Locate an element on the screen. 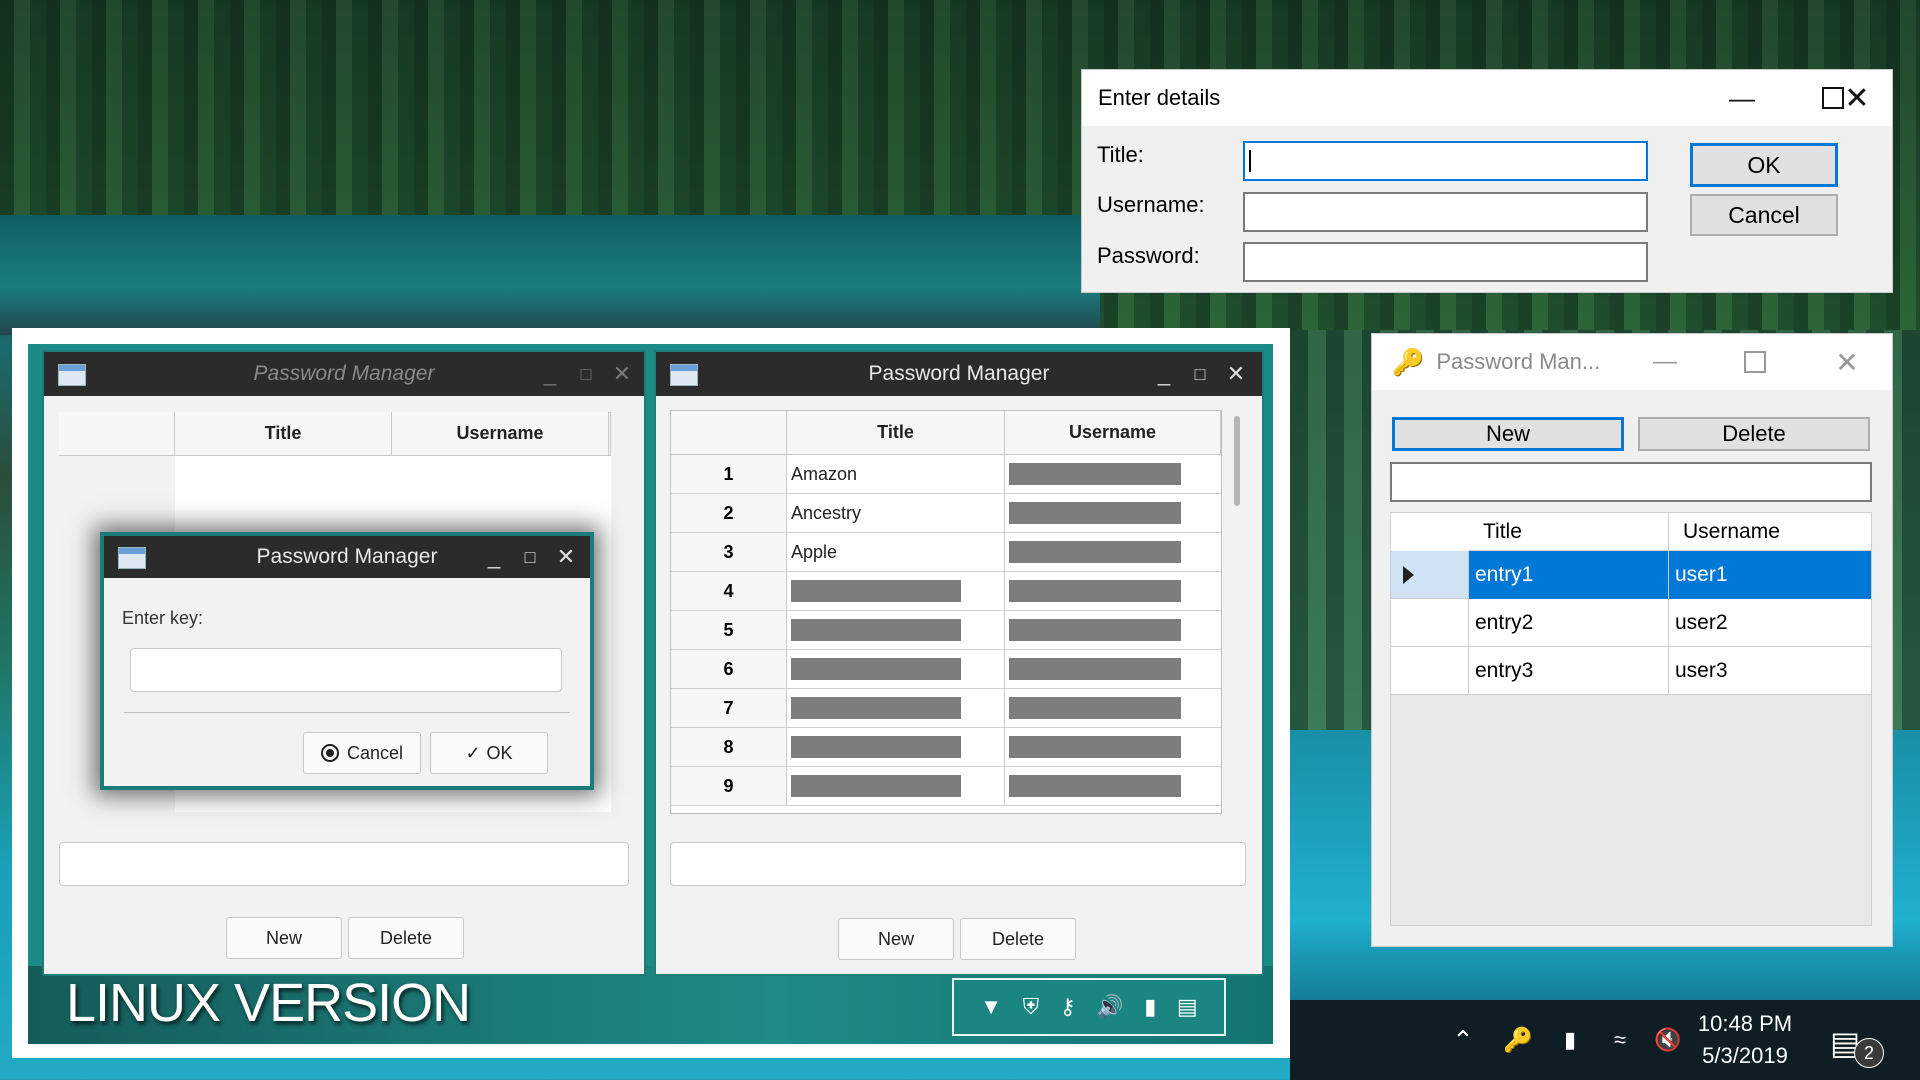 The width and height of the screenshot is (1920, 1080). table-row: 4 is located at coordinates (946, 591).